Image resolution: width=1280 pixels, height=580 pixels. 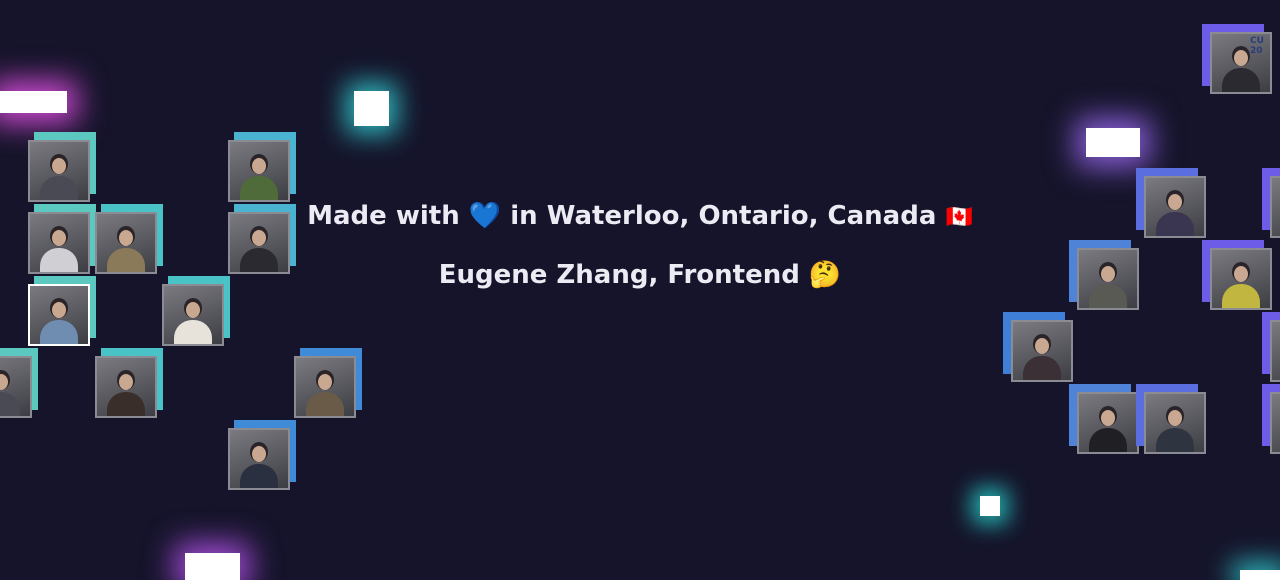 I want to click on glow-square-violet-bottom, so click(x=212, y=566).